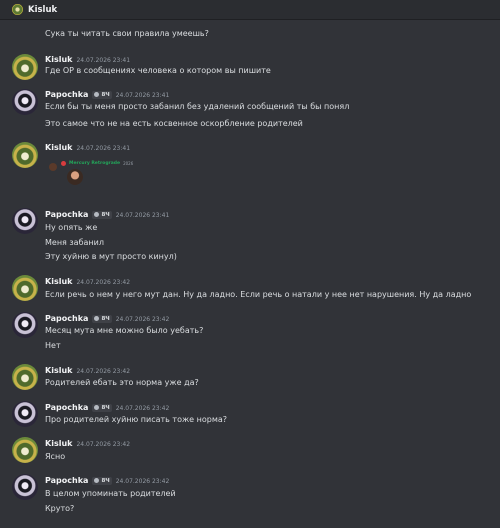 This screenshot has width=500, height=528. Describe the element at coordinates (63, 163) in the screenshot. I see `reply-indicator-icon` at that location.